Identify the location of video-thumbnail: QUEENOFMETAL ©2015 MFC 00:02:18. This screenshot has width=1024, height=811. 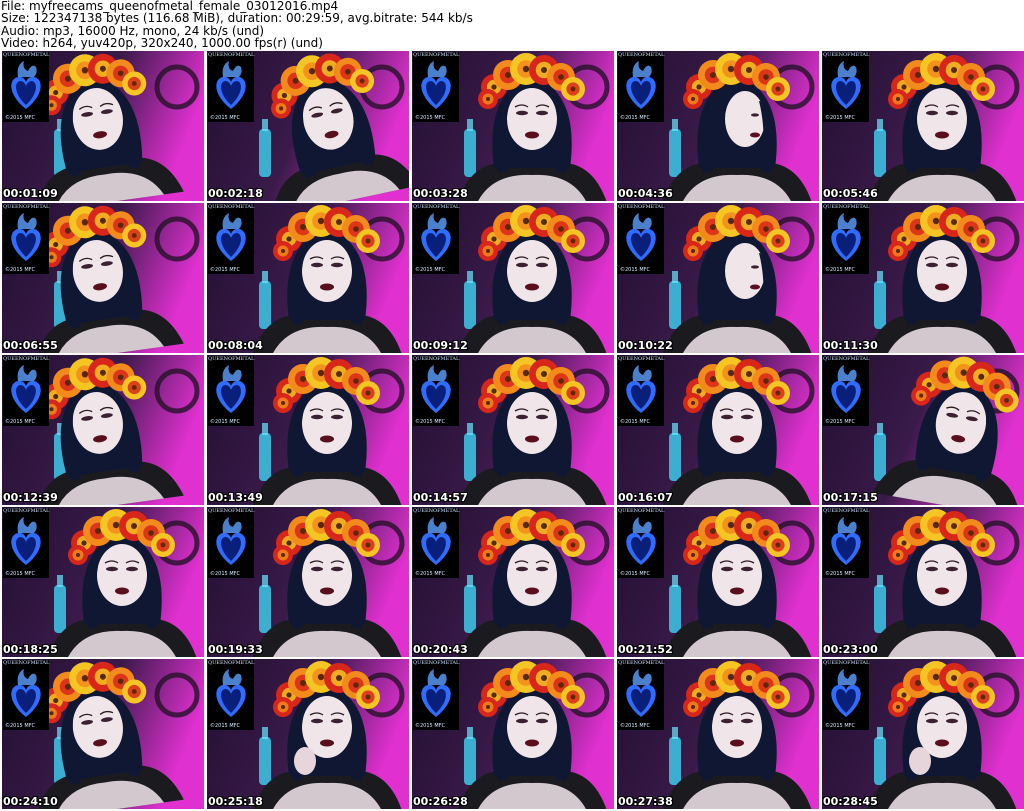
(308, 126).